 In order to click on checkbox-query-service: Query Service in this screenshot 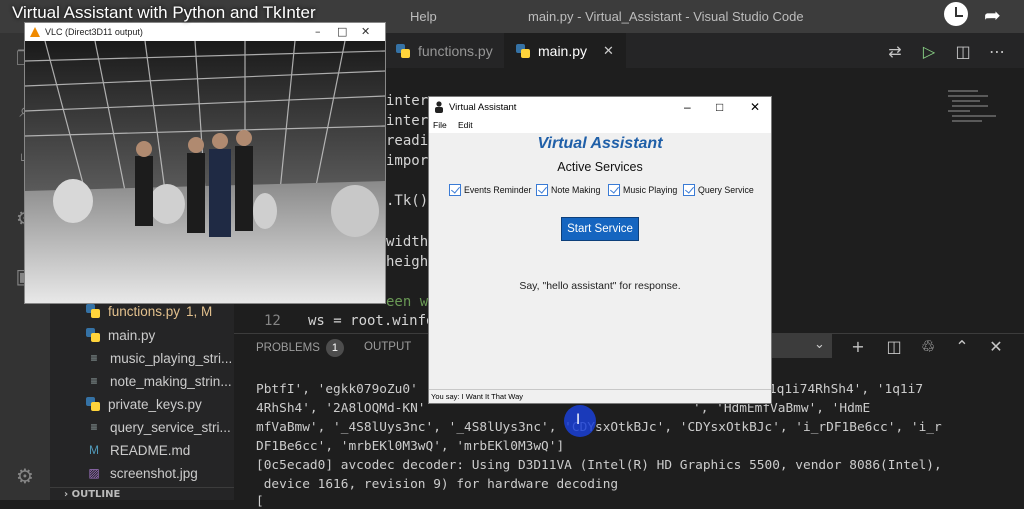, I will do `click(718, 190)`.